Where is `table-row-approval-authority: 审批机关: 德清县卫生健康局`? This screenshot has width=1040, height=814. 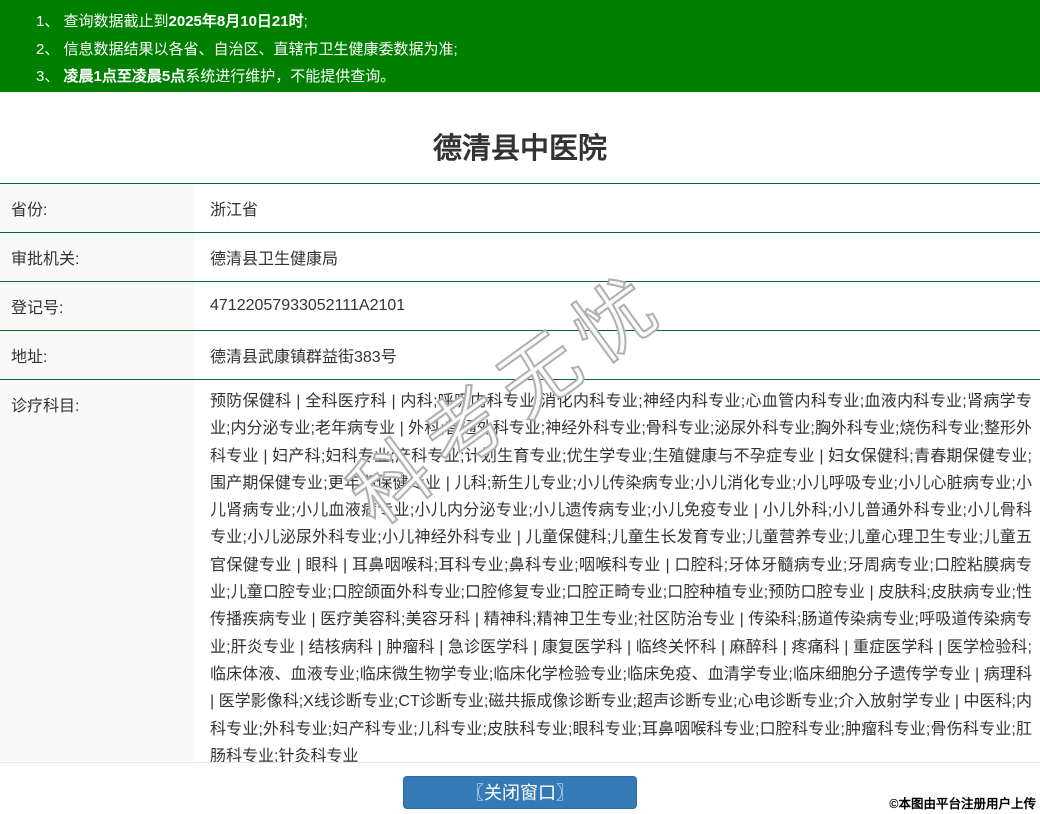
table-row-approval-authority: 审批机关: 德清县卫生健康局 is located at coordinates (520, 257).